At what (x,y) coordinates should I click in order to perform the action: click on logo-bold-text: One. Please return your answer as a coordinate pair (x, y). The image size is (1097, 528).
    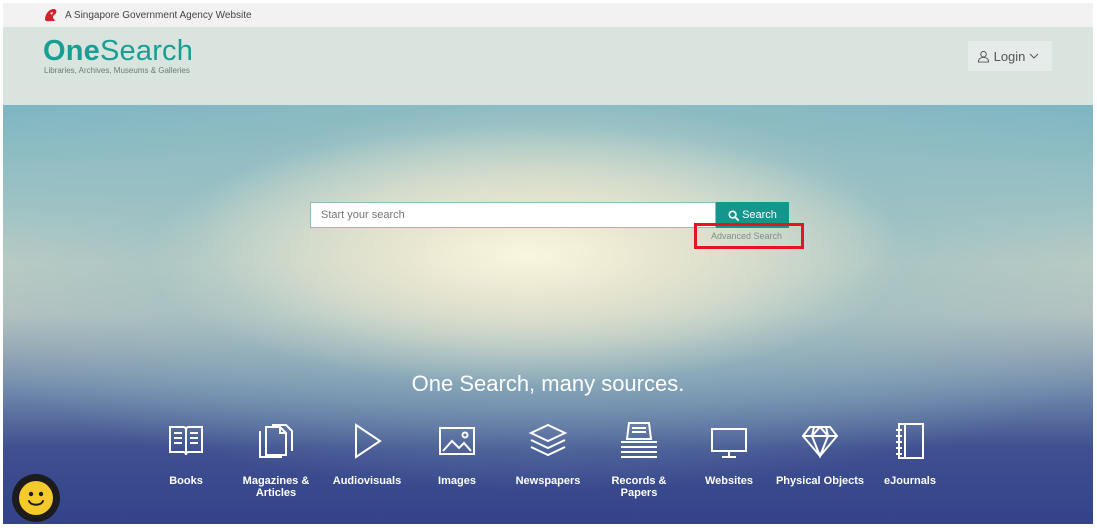
    Looking at the image, I should click on (71, 51).